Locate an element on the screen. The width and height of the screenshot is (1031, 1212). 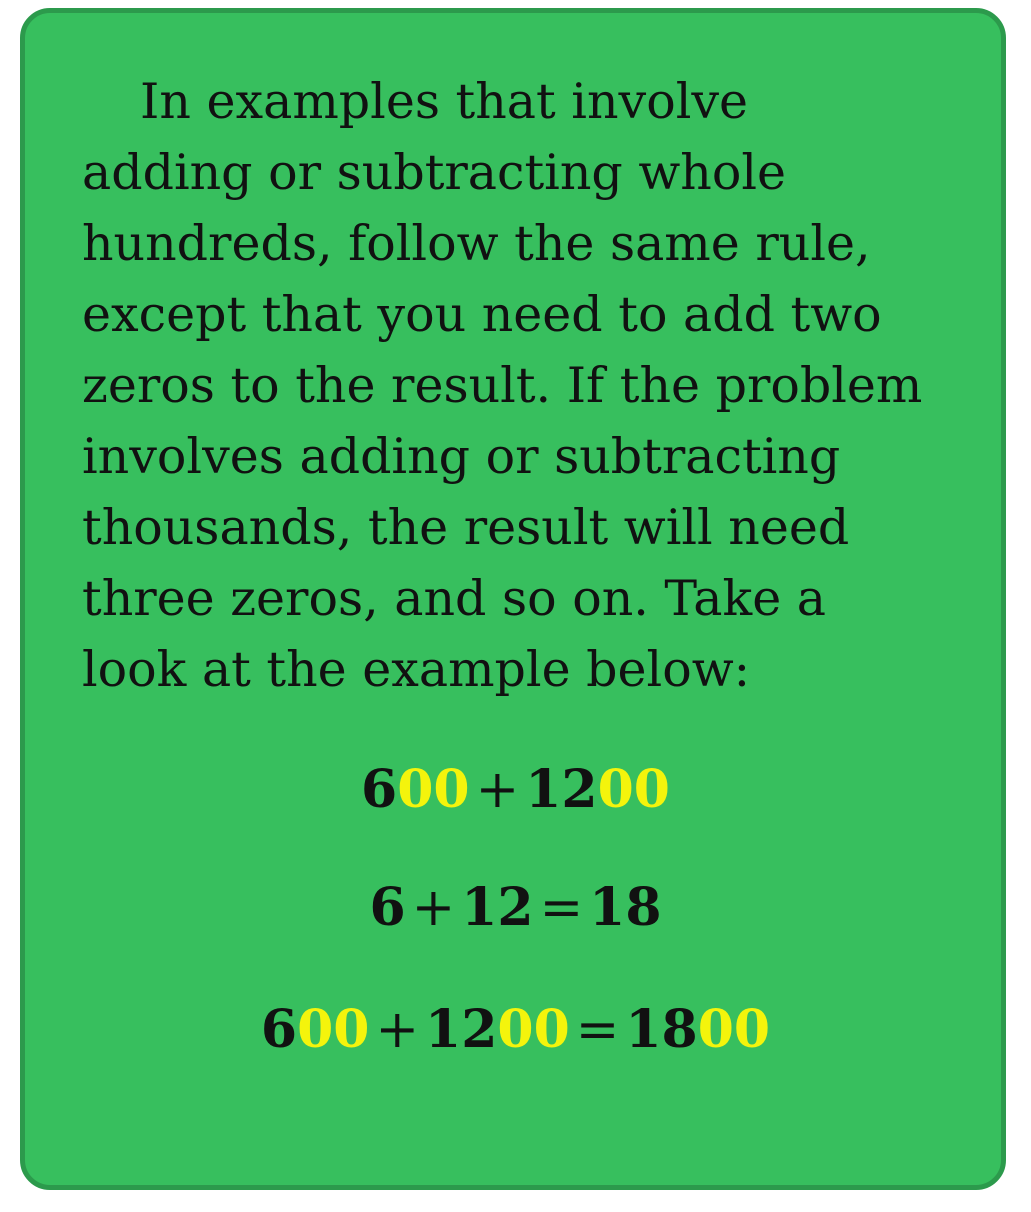
paragraph-line: adding or subtracting whole is located at coordinates (434, 172).